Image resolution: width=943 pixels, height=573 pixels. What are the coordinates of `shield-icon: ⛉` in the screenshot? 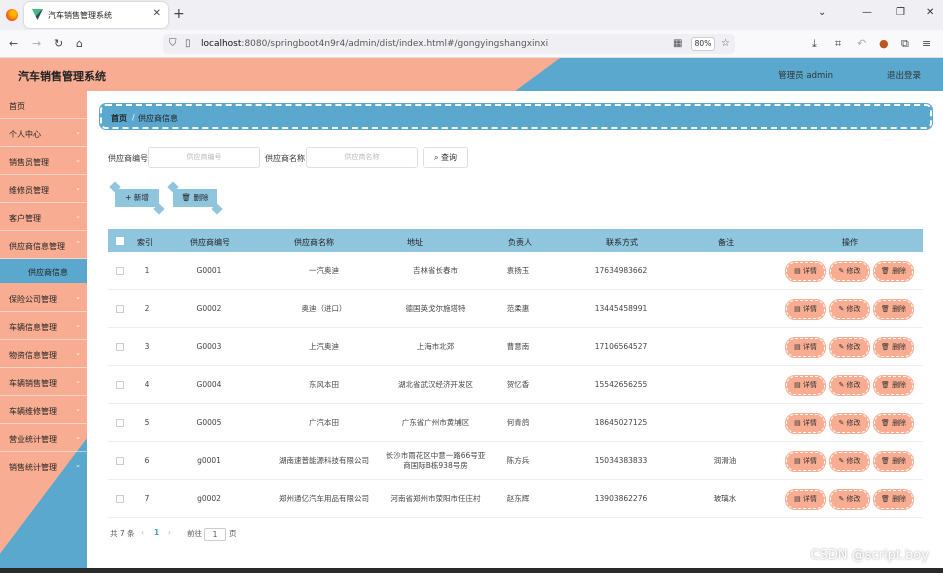 It's located at (173, 43).